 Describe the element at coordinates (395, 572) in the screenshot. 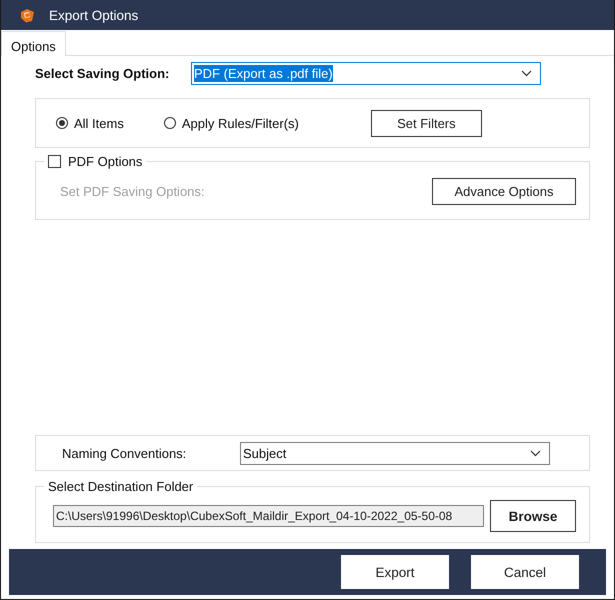

I see `export-button: Export` at that location.